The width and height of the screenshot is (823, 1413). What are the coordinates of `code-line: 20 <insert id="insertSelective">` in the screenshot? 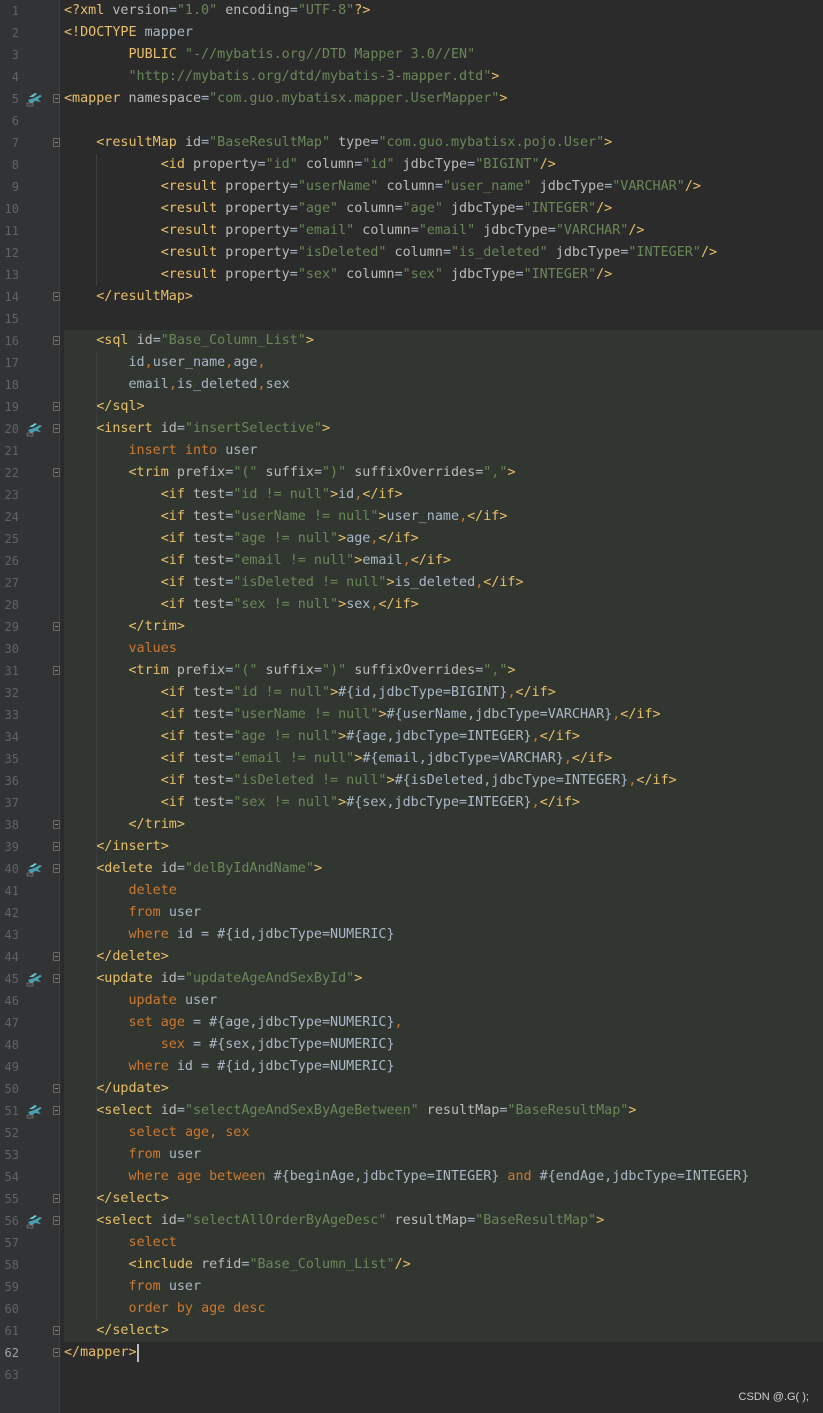 It's located at (411, 429).